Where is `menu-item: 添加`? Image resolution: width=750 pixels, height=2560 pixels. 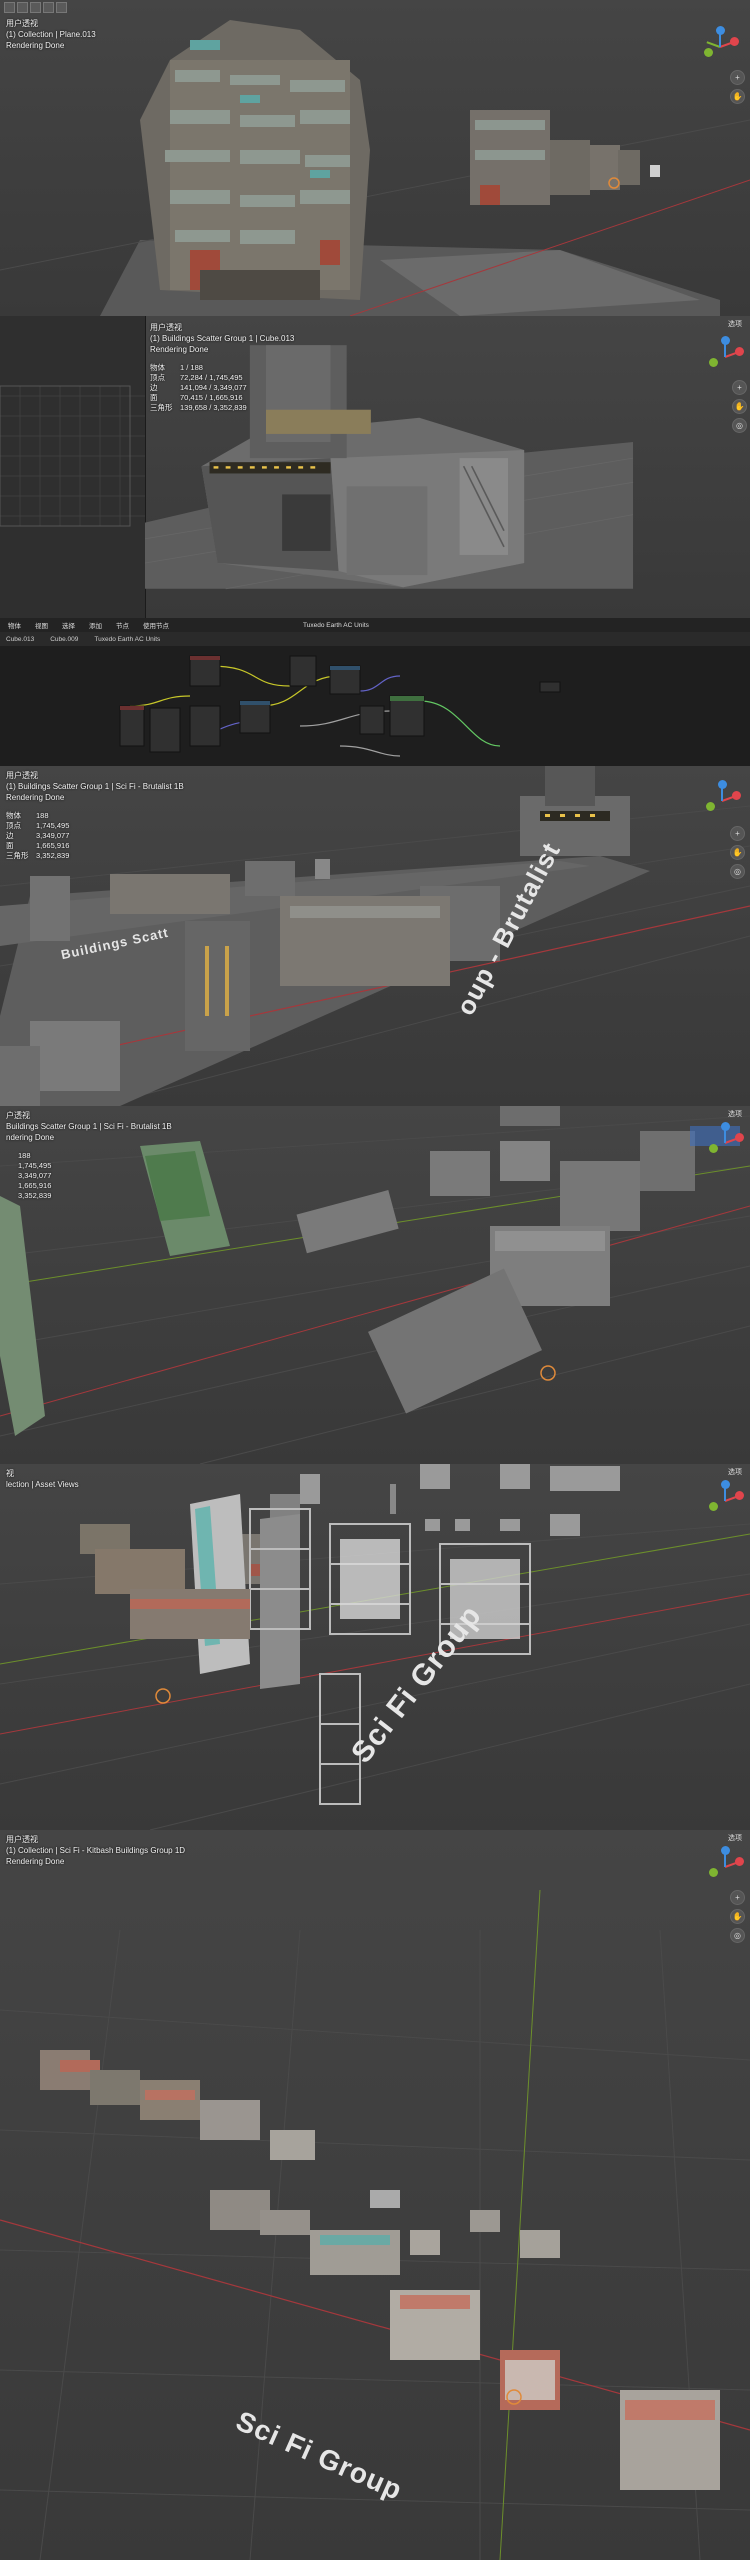
menu-item: 添加 is located at coordinates (95, 625).